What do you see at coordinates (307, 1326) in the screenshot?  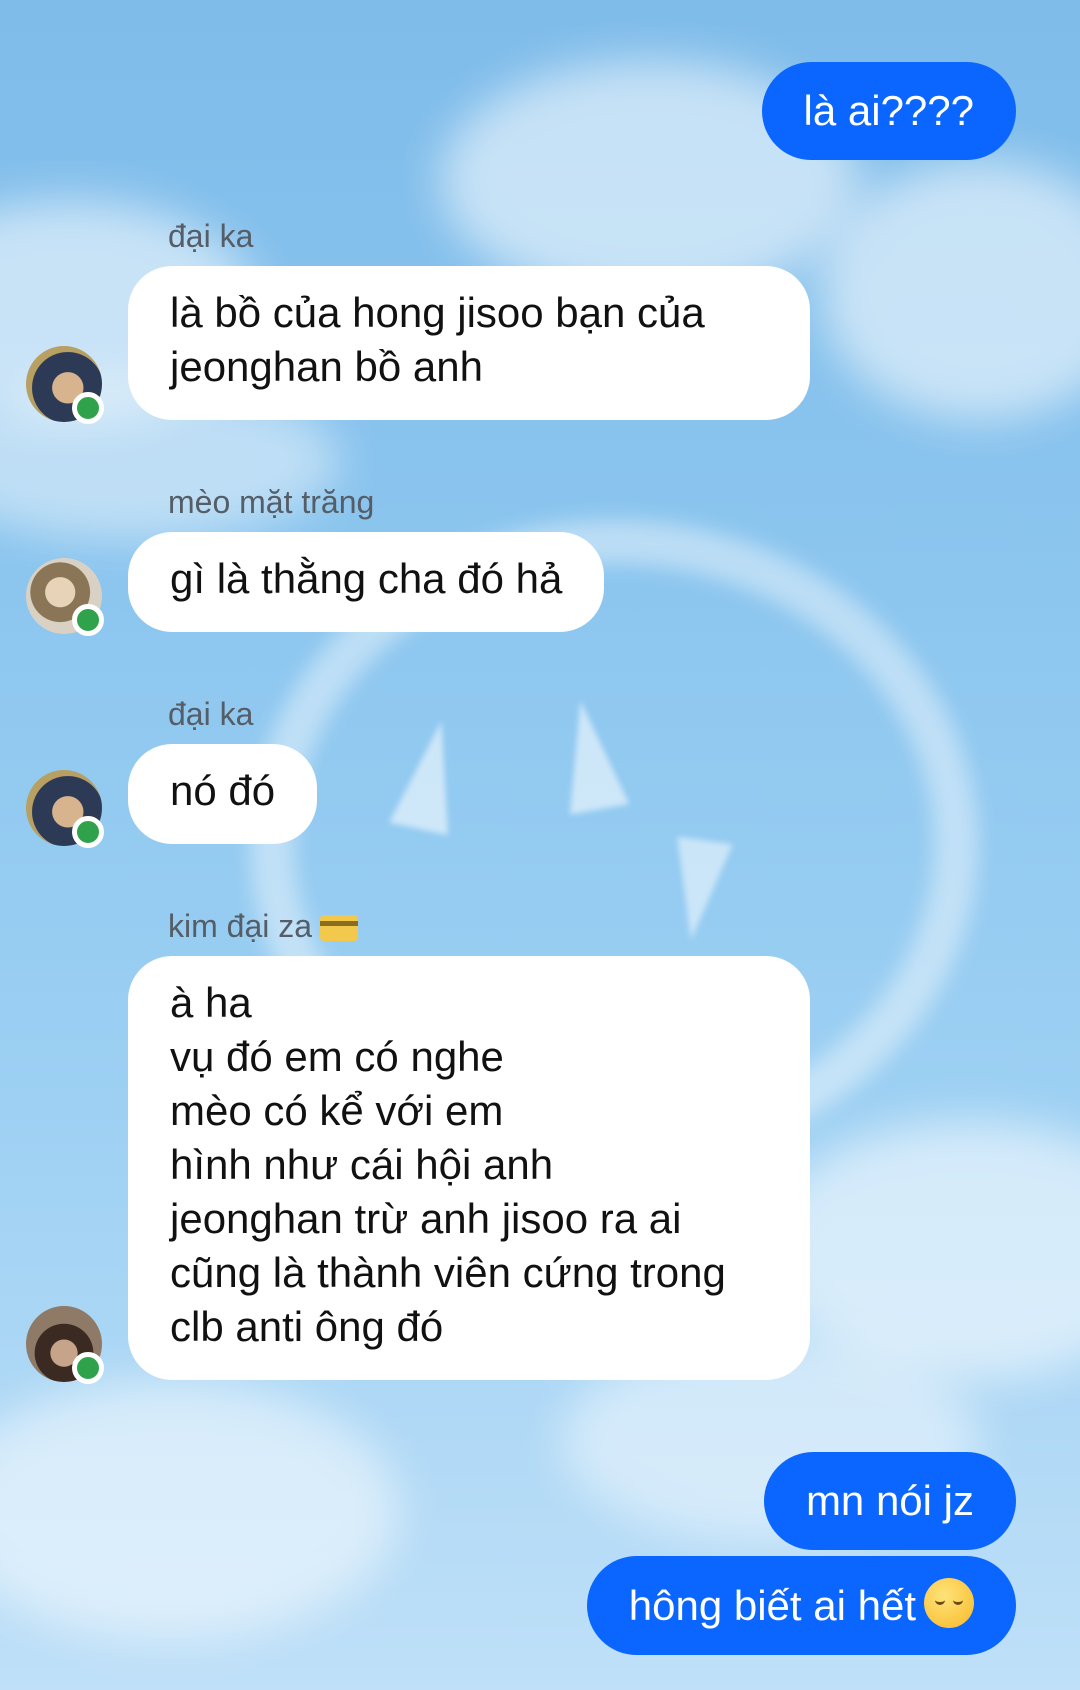 I see `message-line: clb anti ông đó` at bounding box center [307, 1326].